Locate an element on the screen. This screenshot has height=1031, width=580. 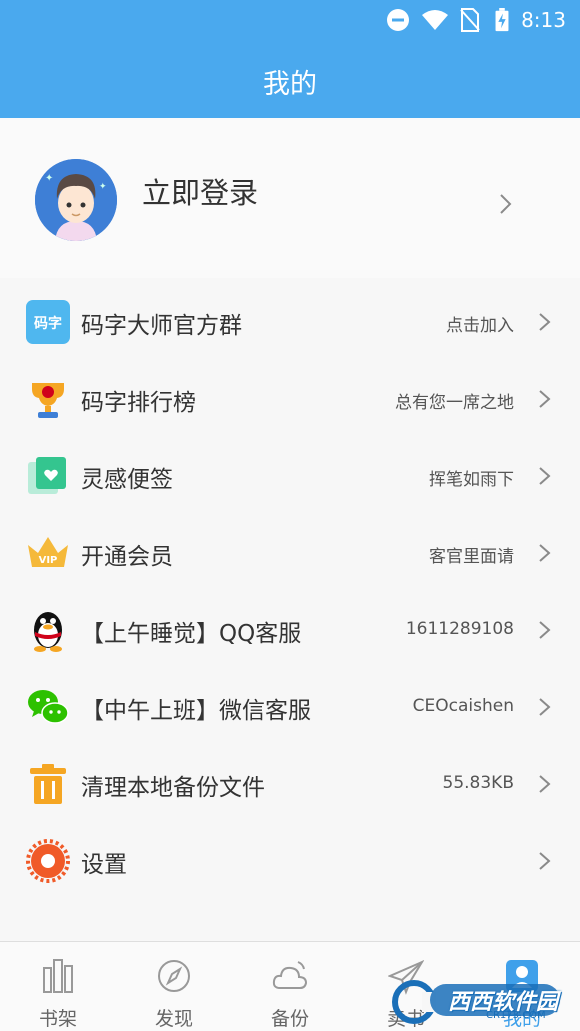
trash-icon is located at coordinates (48, 784).